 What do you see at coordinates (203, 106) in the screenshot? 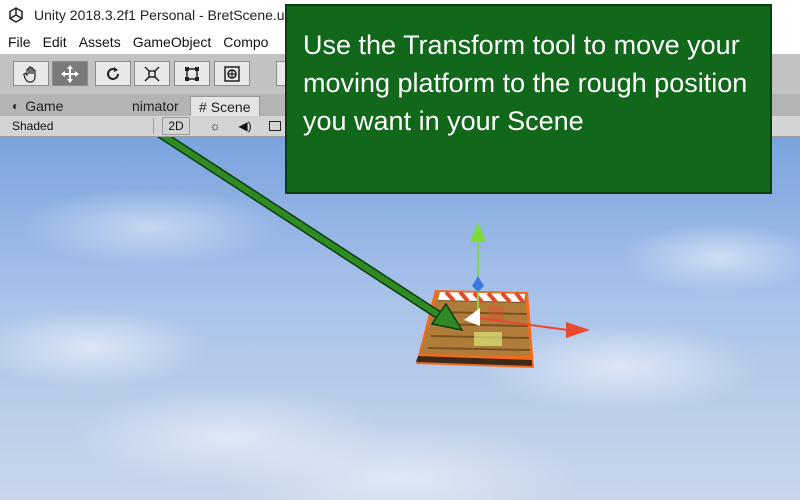
I see `scene-tab-icon: #` at bounding box center [203, 106].